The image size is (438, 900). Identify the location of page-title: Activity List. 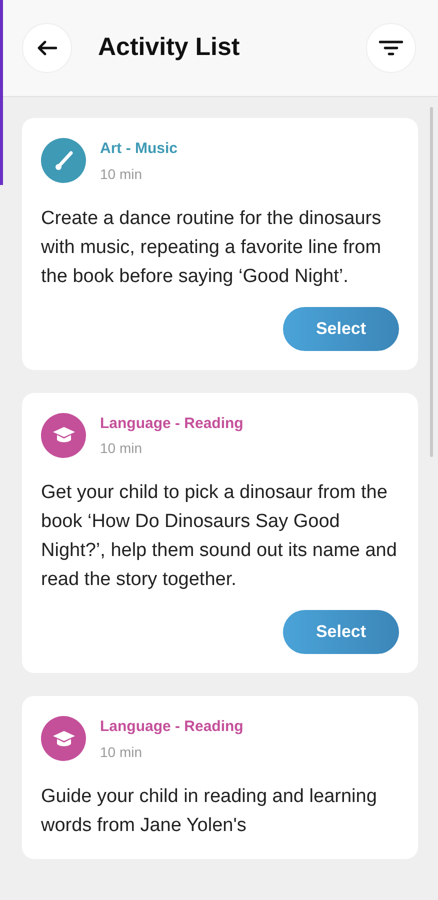
(169, 48).